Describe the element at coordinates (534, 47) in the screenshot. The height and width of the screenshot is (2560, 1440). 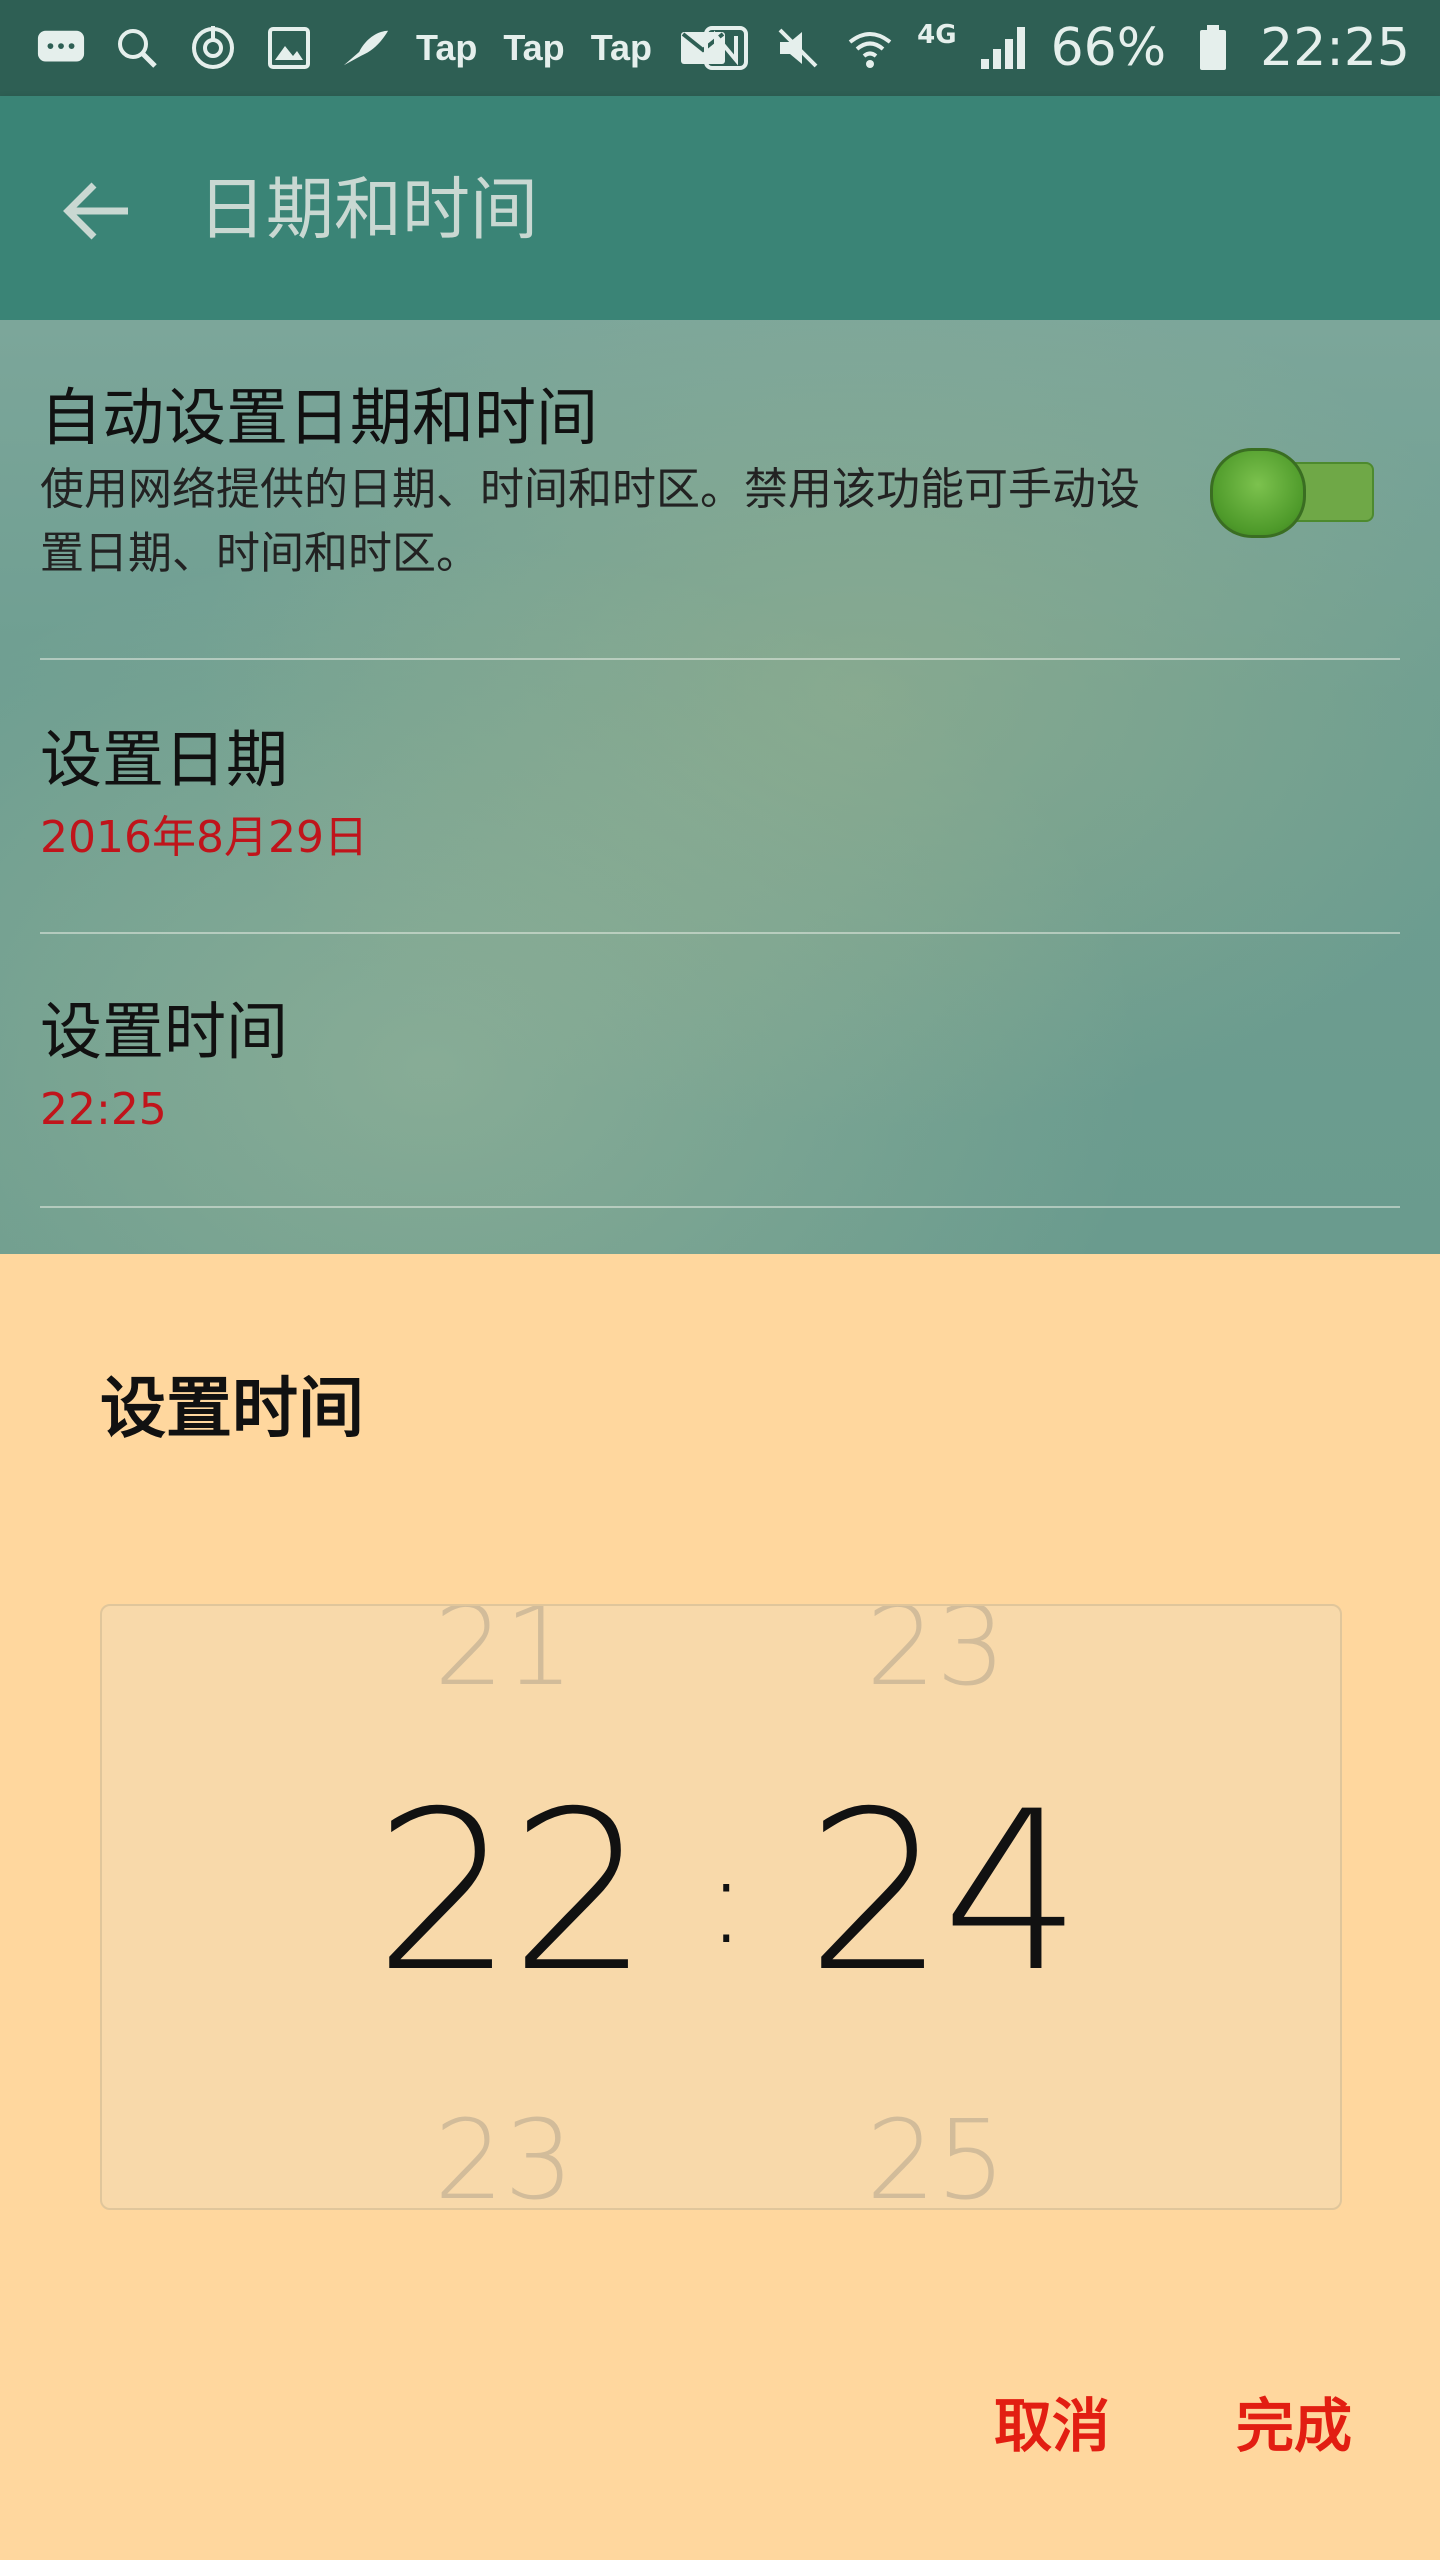
I see `tap-notification-2: Tap` at that location.